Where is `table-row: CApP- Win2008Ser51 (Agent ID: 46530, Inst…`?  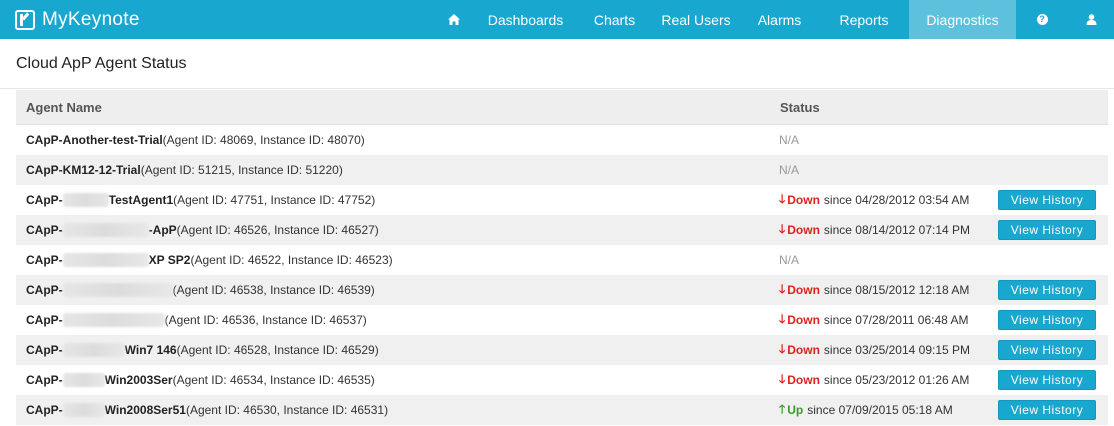
table-row: CApP- Win2008Ser51 (Agent ID: 46530, Inst… is located at coordinates (562, 410).